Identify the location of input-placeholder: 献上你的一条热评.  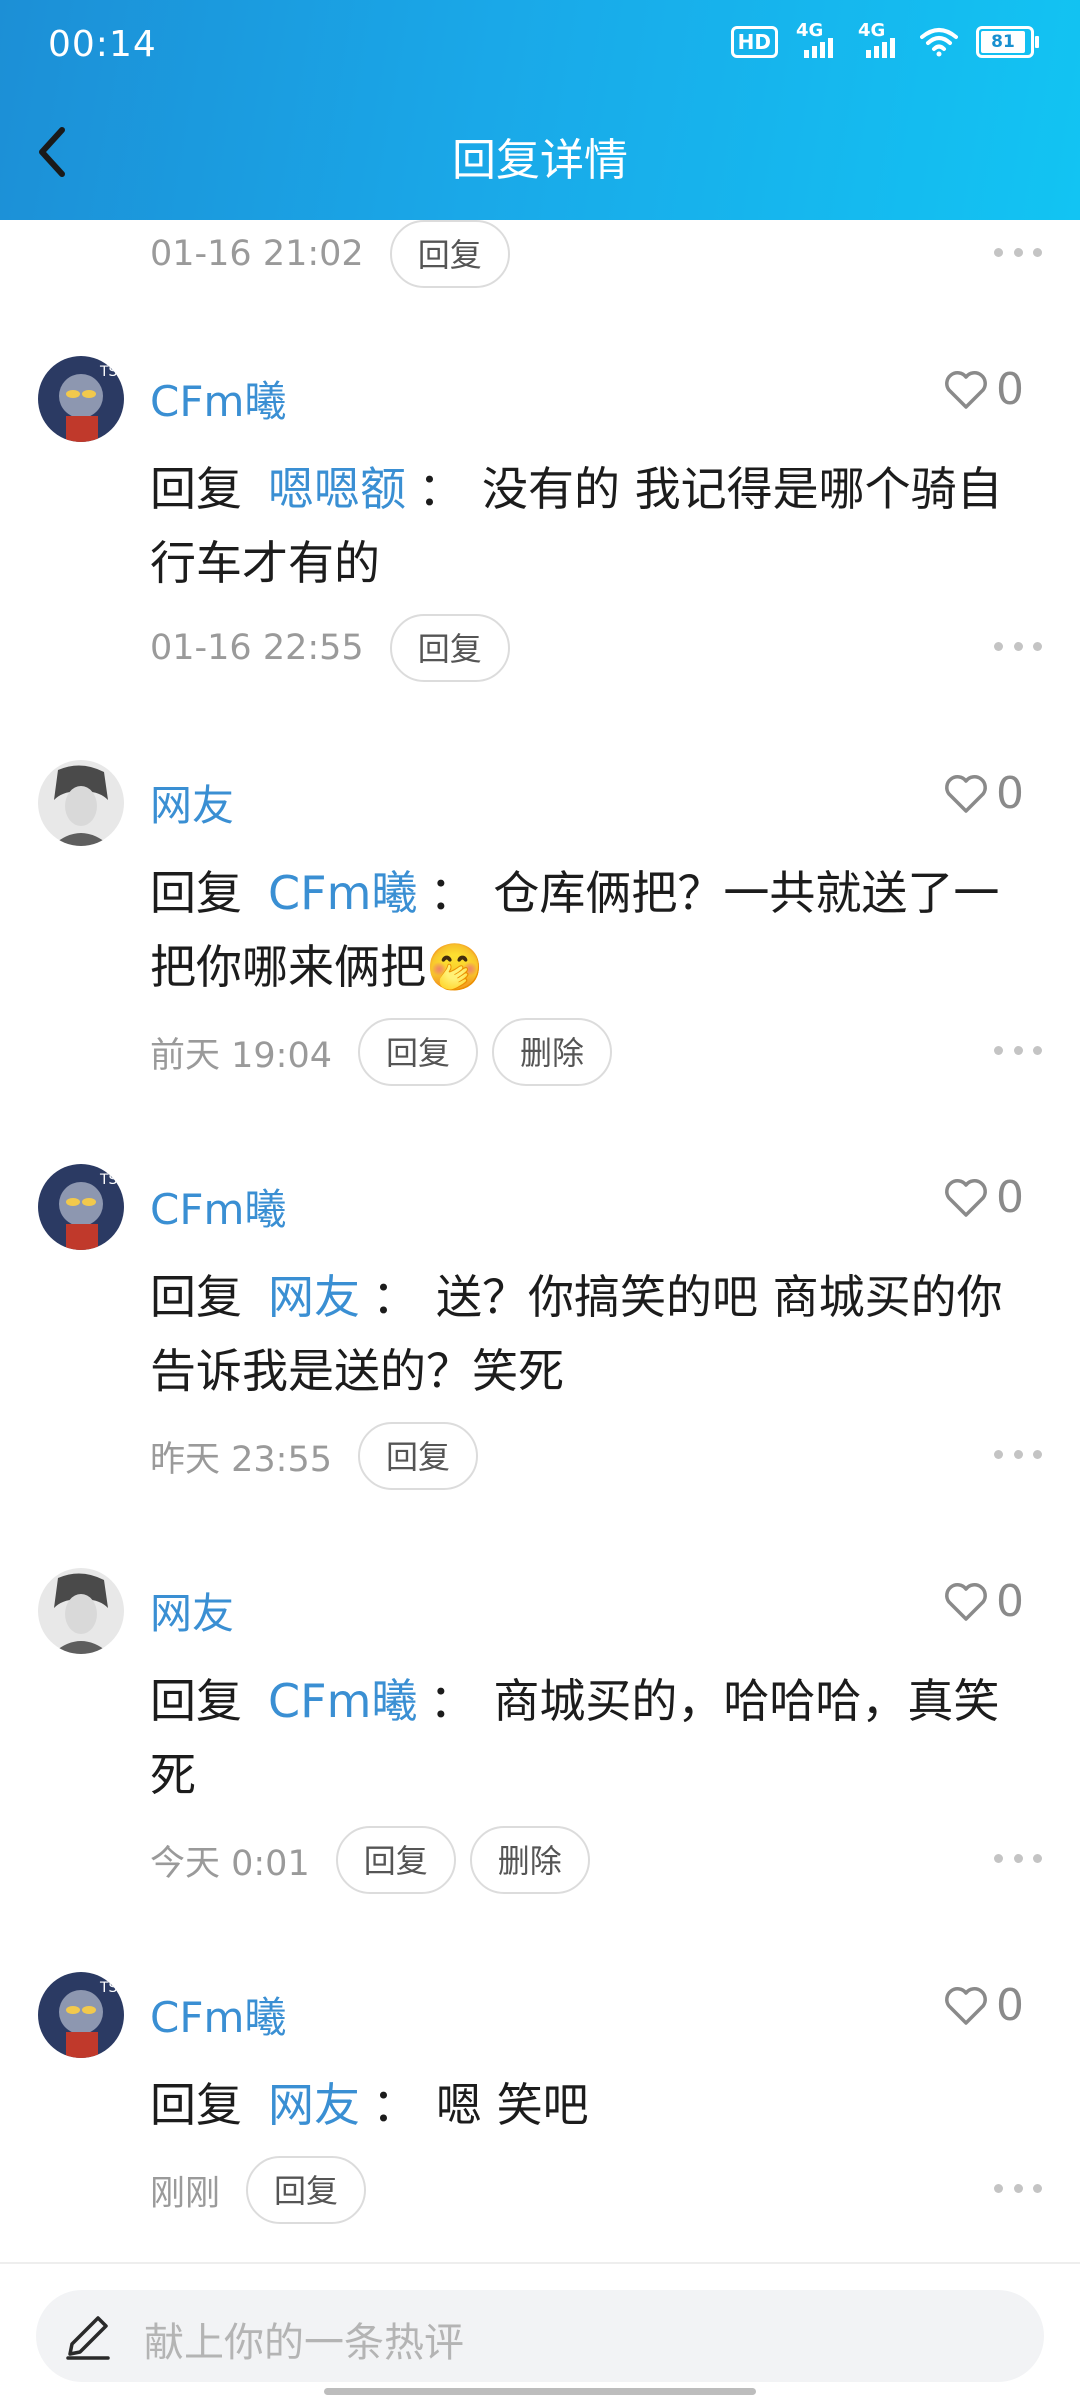
(304, 2343).